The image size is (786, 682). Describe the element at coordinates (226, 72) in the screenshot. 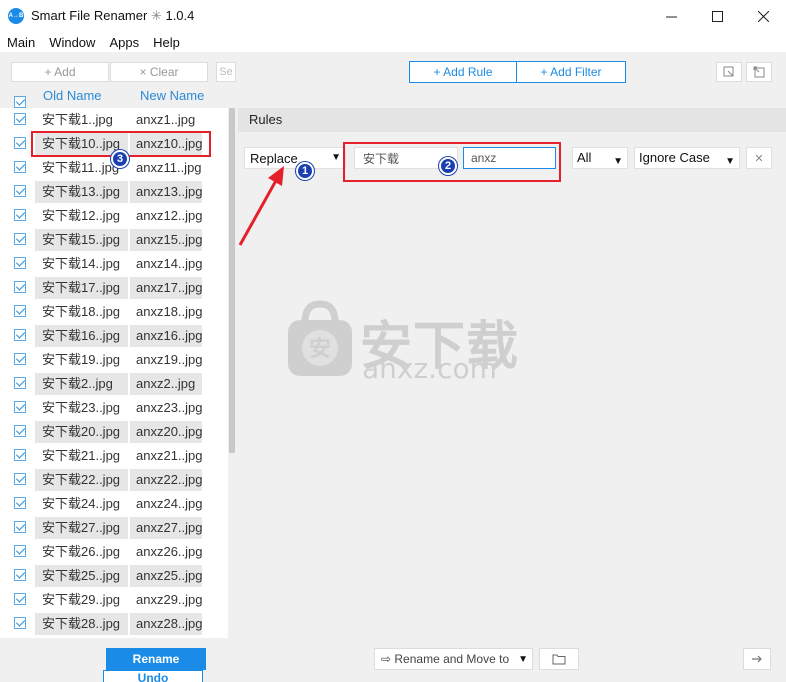

I see `select-button: Se` at that location.